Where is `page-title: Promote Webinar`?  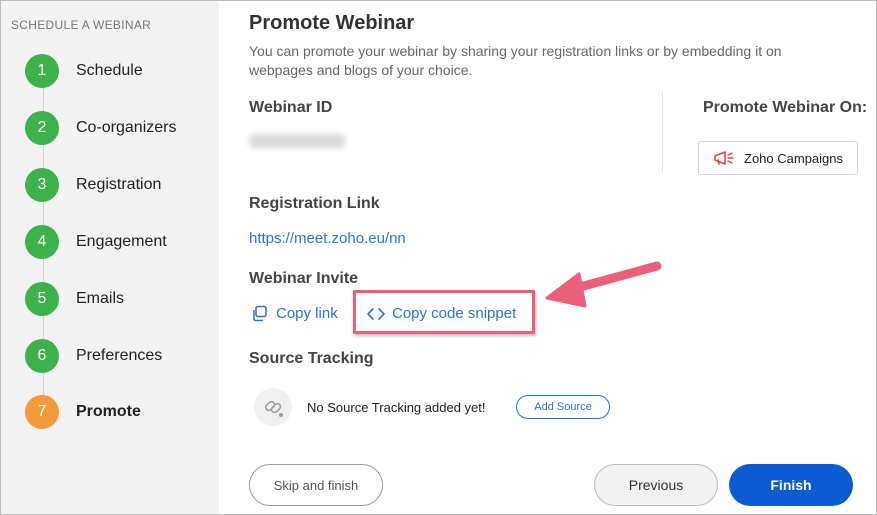 page-title: Promote Webinar is located at coordinates (332, 23).